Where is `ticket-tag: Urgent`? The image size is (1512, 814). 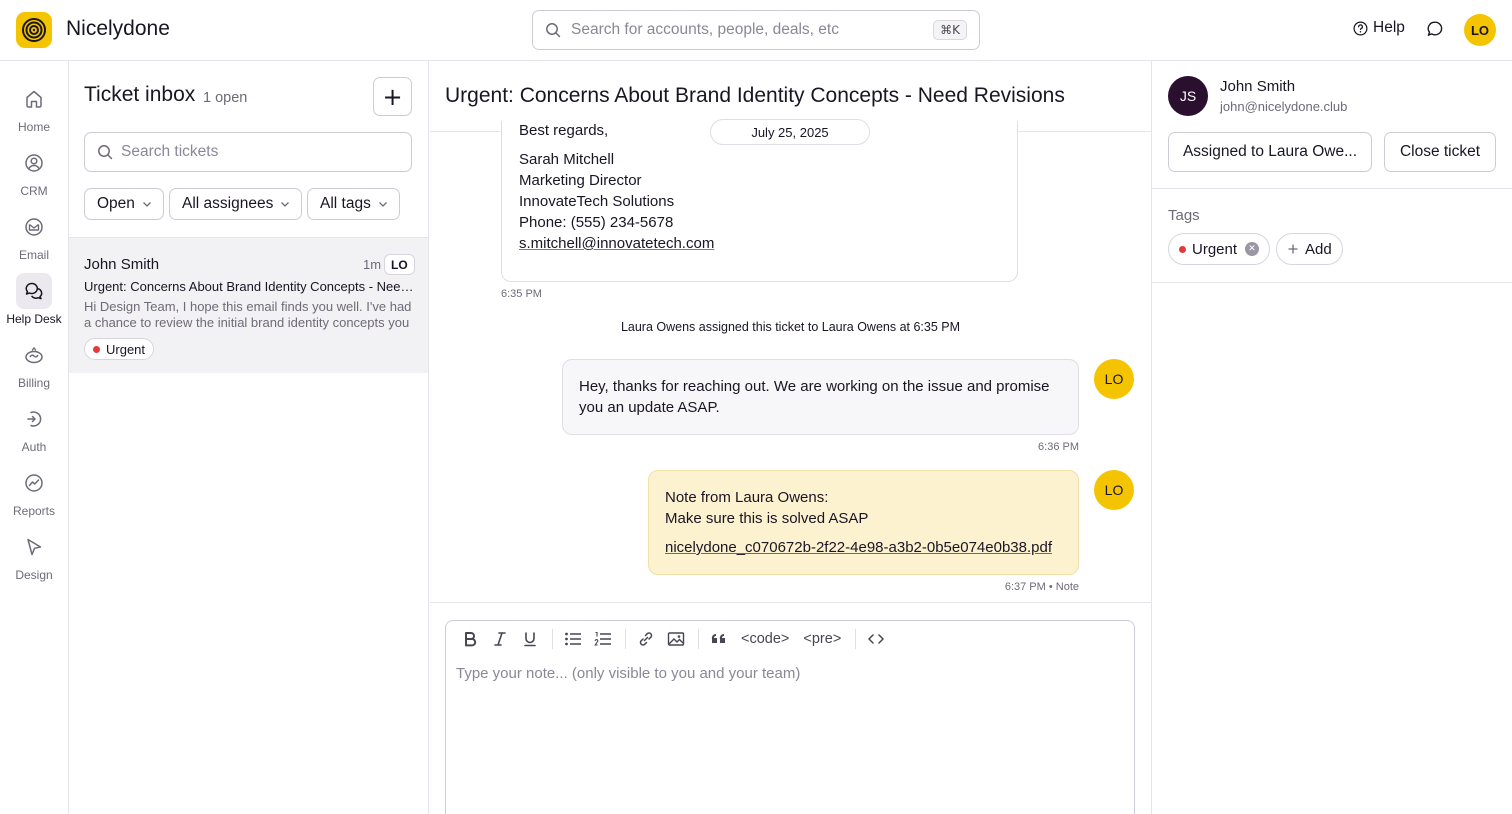 ticket-tag: Urgent is located at coordinates (119, 349).